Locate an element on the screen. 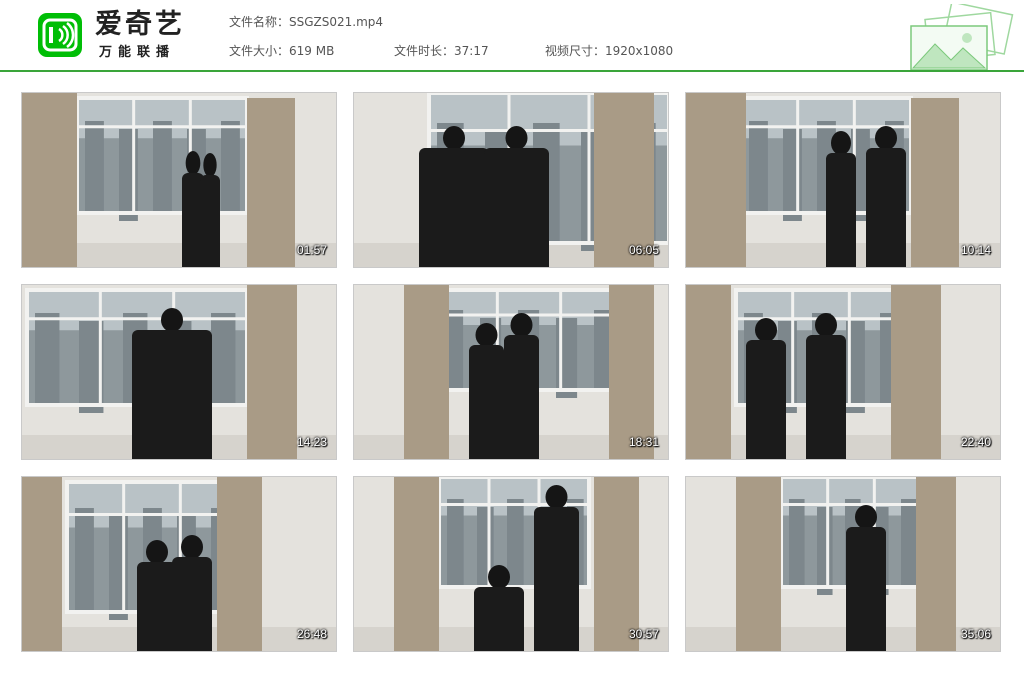  thumbnail-timestamp: 18:31 is located at coordinates (643, 442).